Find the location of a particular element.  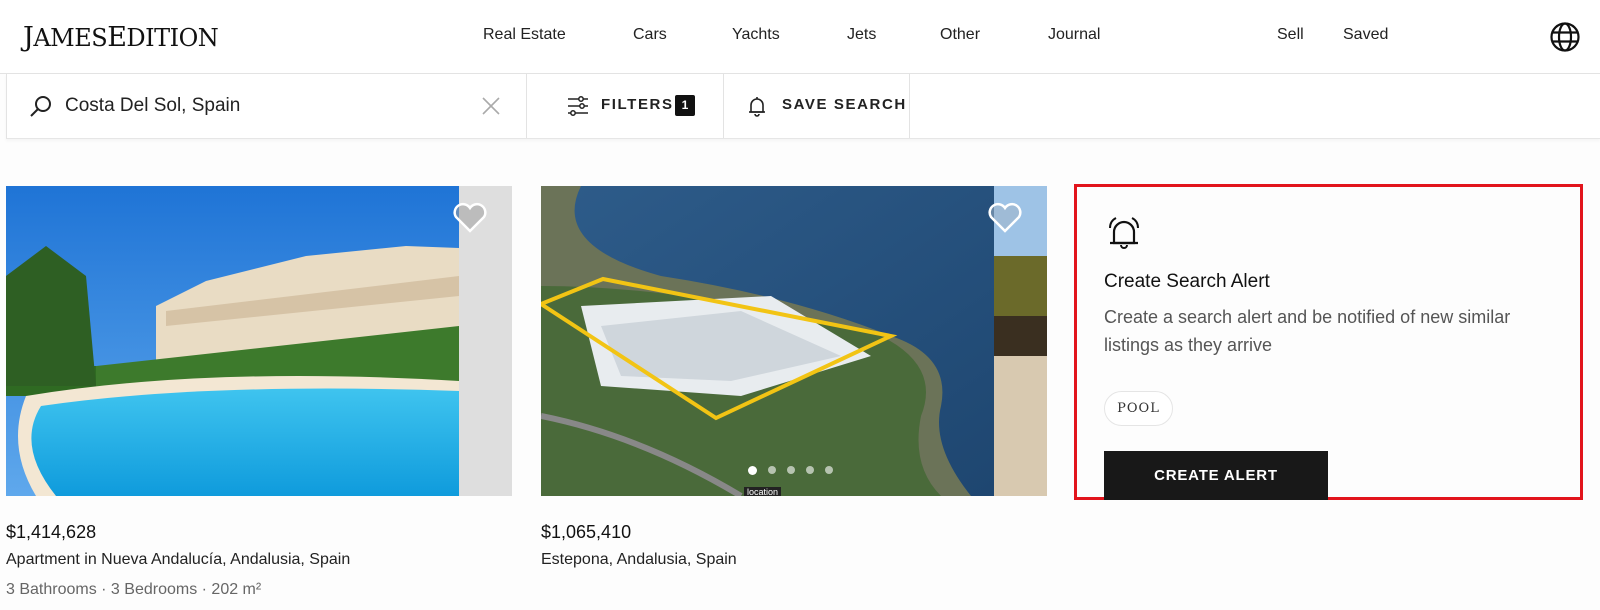

listing-location: Estepona, Andalusia, Spain is located at coordinates (639, 560).